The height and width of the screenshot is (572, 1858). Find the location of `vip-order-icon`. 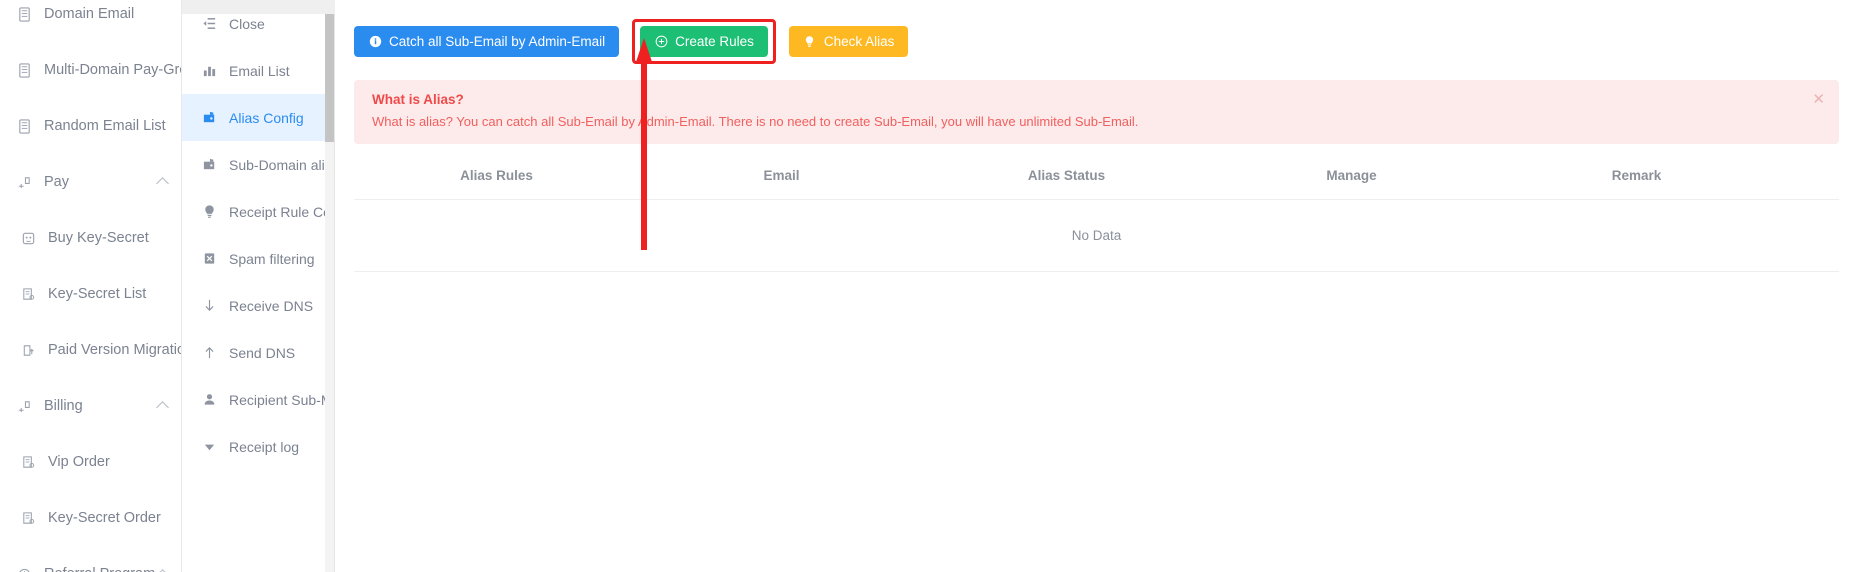

vip-order-icon is located at coordinates (28, 462).